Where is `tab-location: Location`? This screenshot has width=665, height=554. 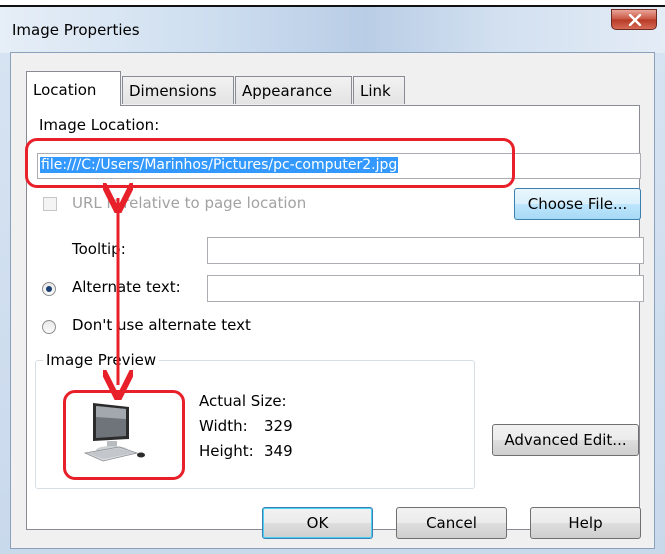 tab-location: Location is located at coordinates (73, 88).